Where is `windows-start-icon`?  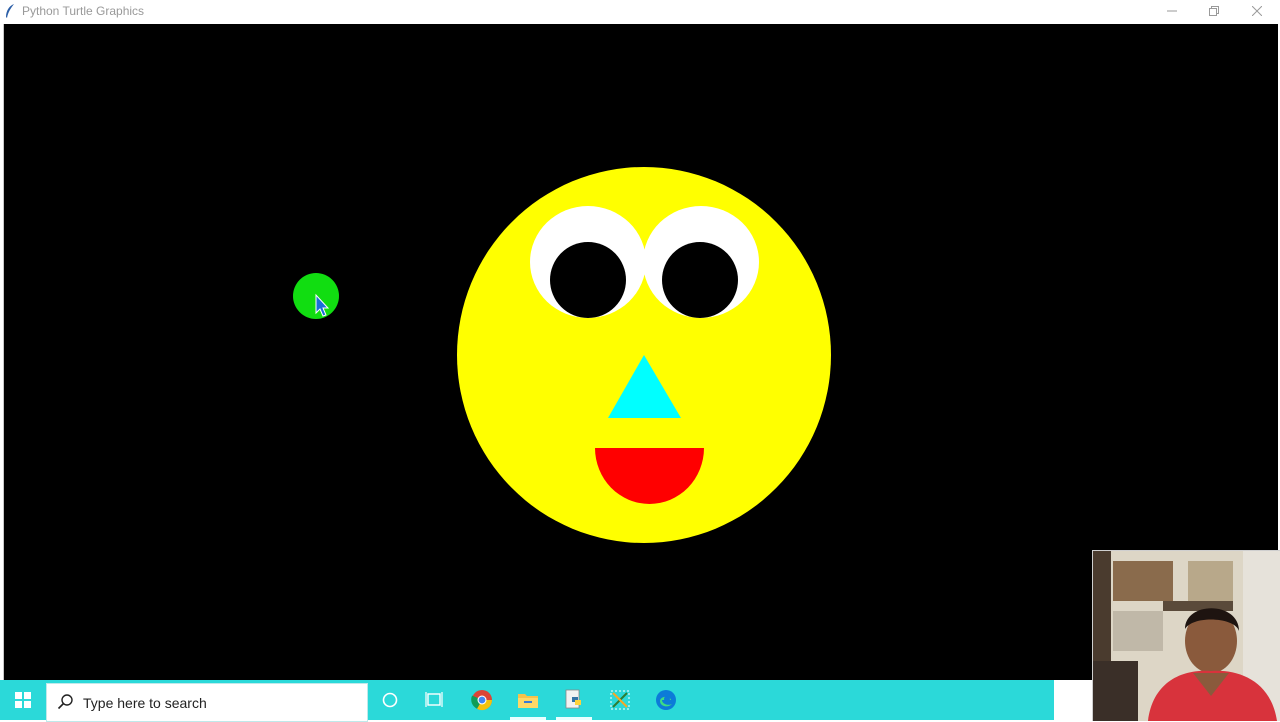 windows-start-icon is located at coordinates (23, 700).